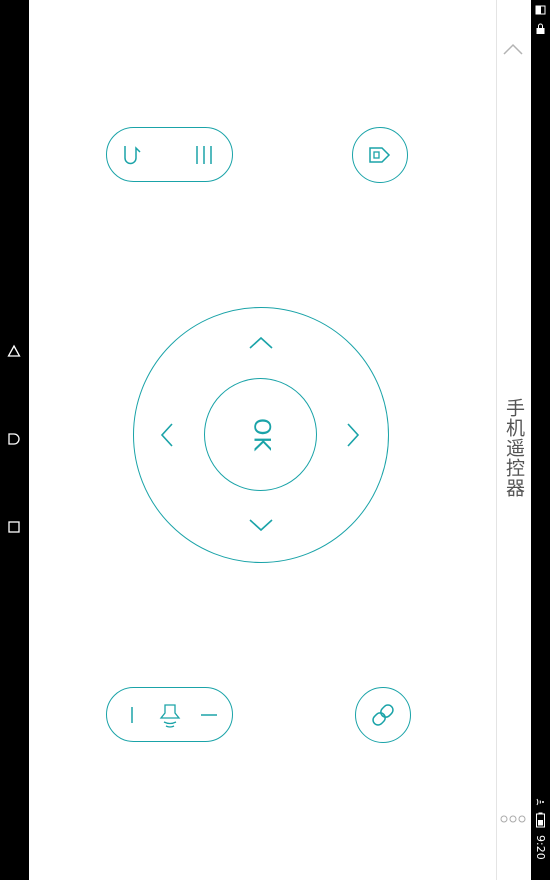 This screenshot has height=880, width=550. What do you see at coordinates (167, 435) in the screenshot?
I see `dpad-left` at bounding box center [167, 435].